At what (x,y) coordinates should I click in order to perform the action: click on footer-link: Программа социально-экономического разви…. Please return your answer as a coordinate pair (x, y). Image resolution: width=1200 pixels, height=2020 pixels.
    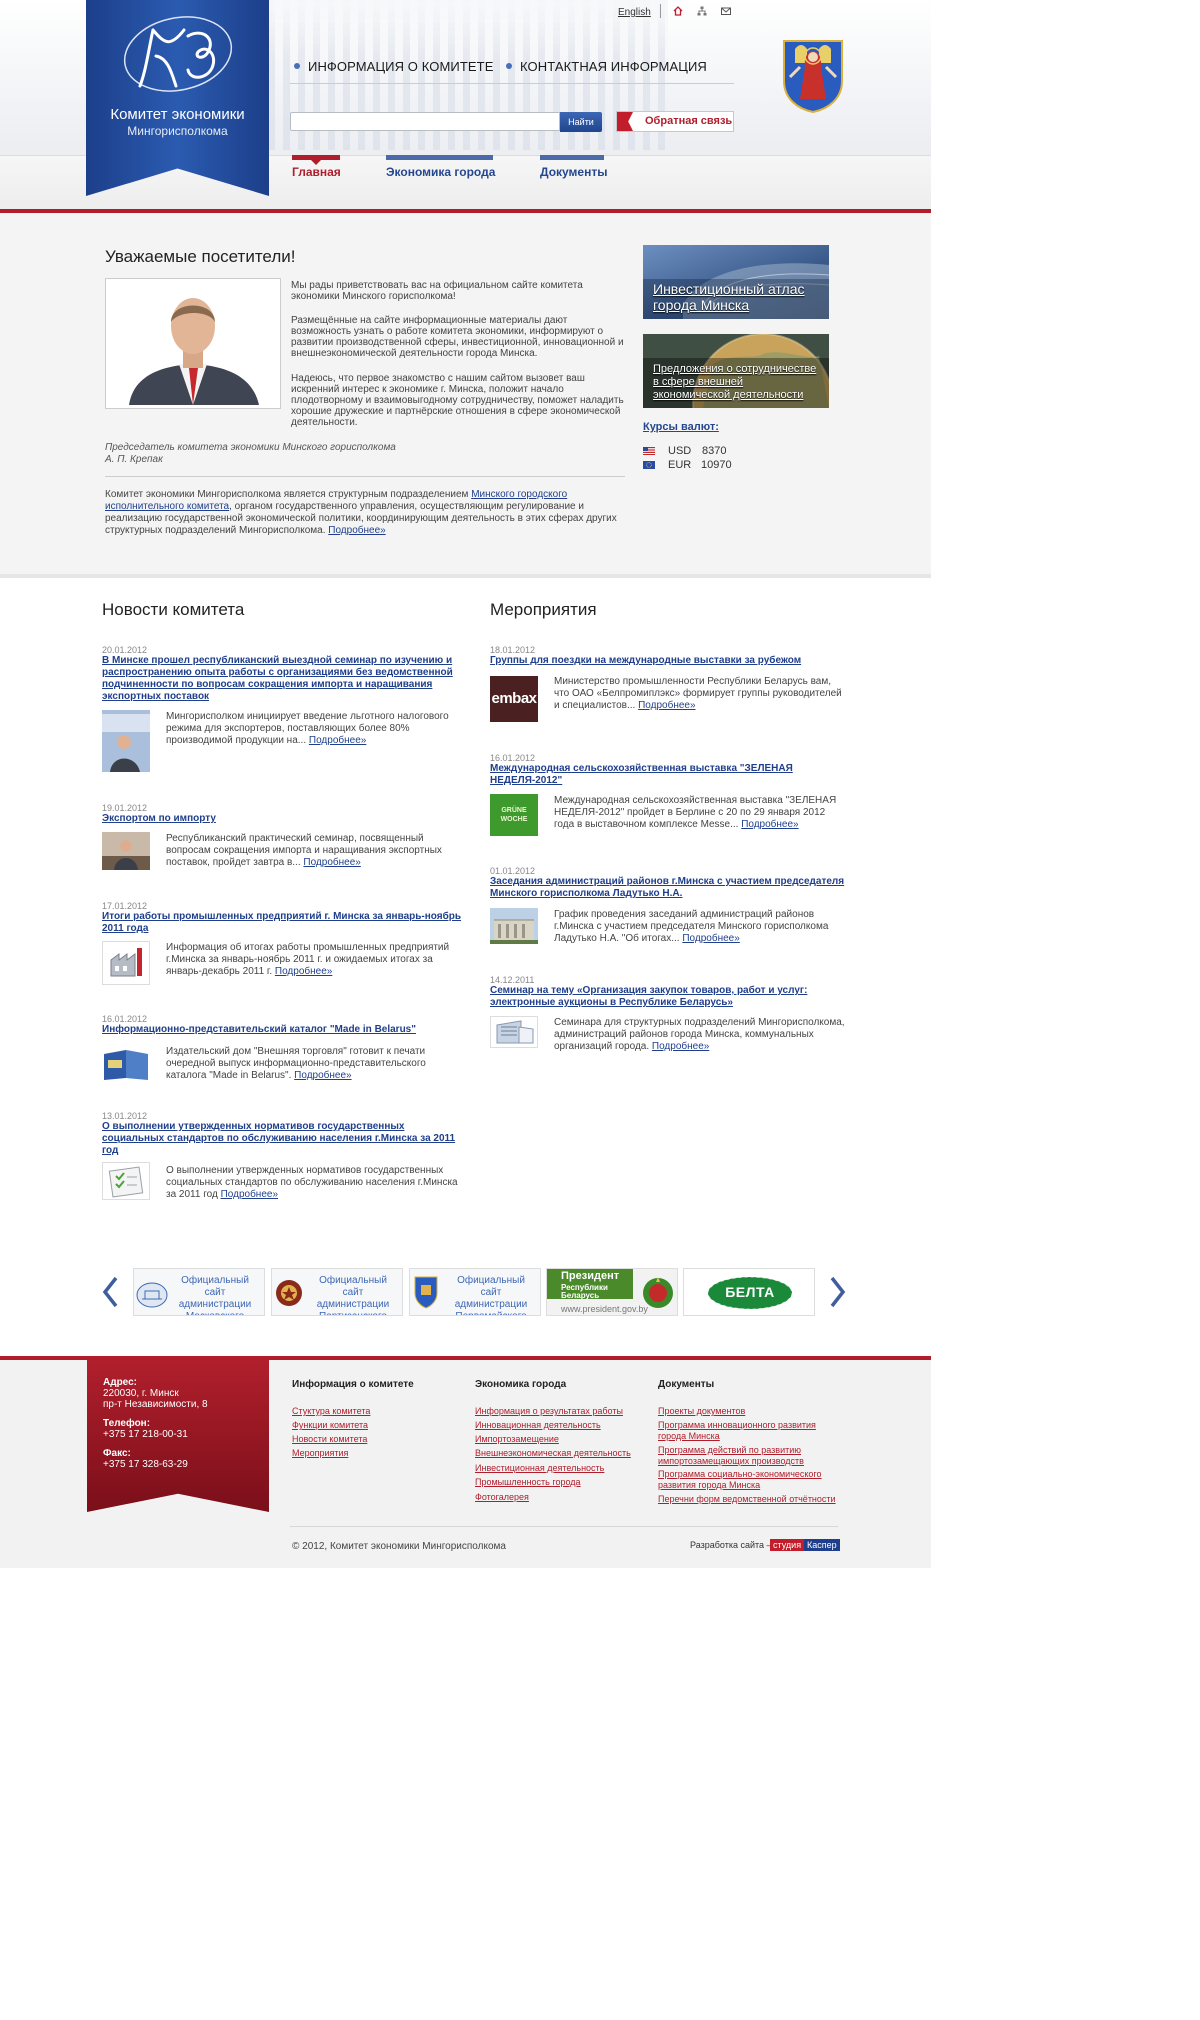
    Looking at the image, I should click on (749, 1480).